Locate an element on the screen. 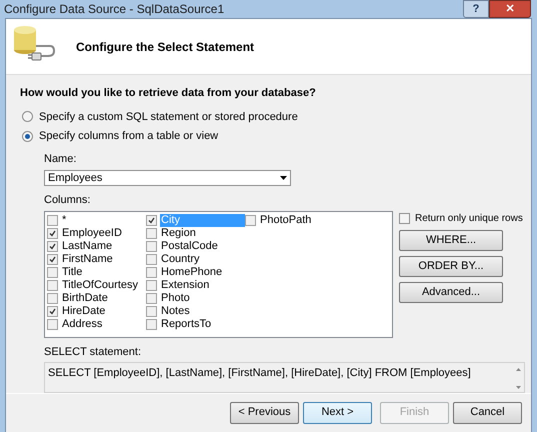  columns-label: Columns: is located at coordinates (68, 200).